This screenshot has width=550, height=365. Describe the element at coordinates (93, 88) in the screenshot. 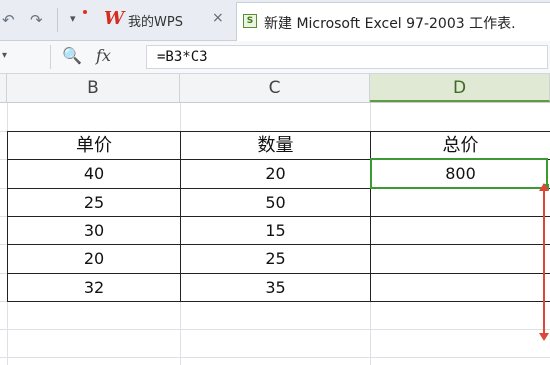

I see `column-header-b: B` at that location.